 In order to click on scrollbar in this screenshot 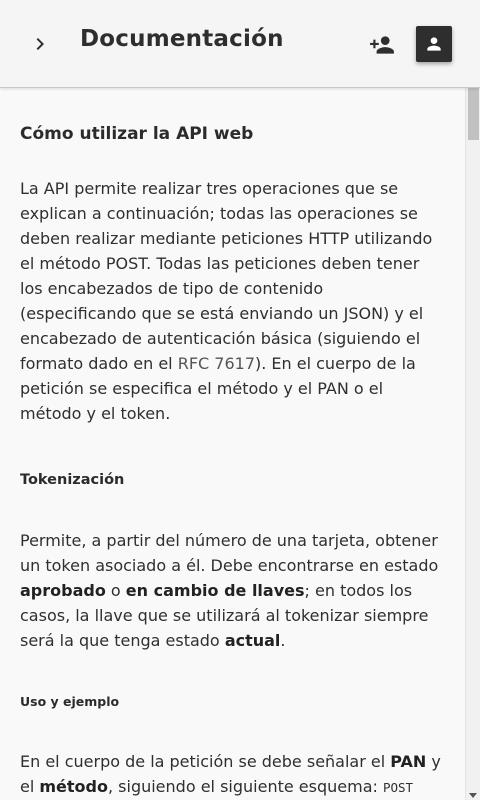, I will do `click(472, 444)`.